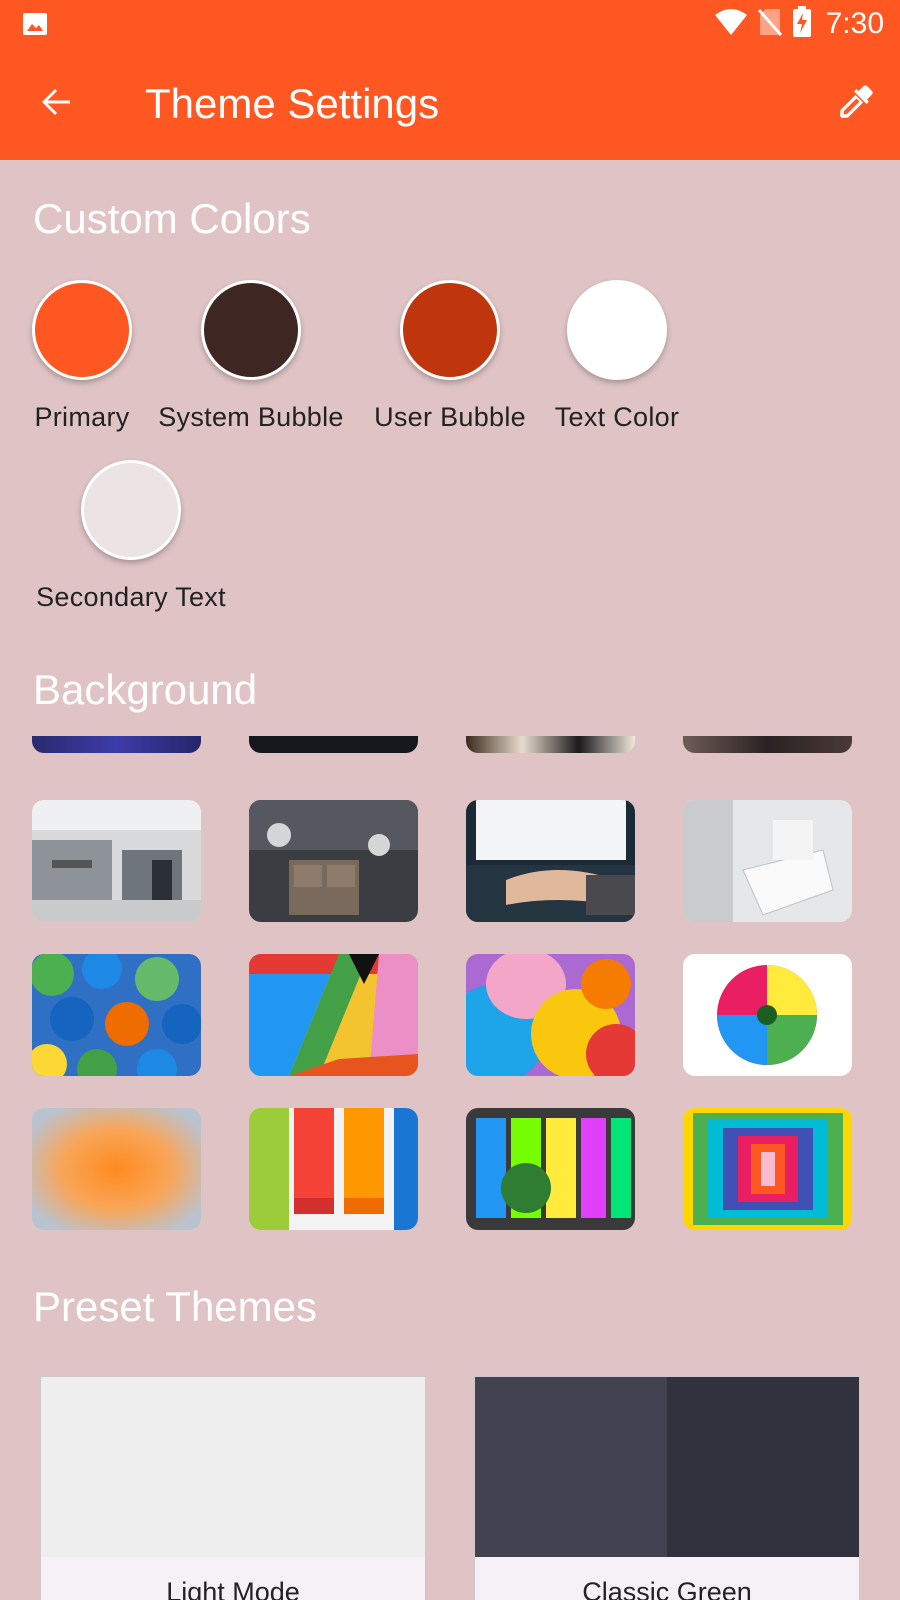 The height and width of the screenshot is (1600, 900). I want to click on back-button, so click(56, 104).